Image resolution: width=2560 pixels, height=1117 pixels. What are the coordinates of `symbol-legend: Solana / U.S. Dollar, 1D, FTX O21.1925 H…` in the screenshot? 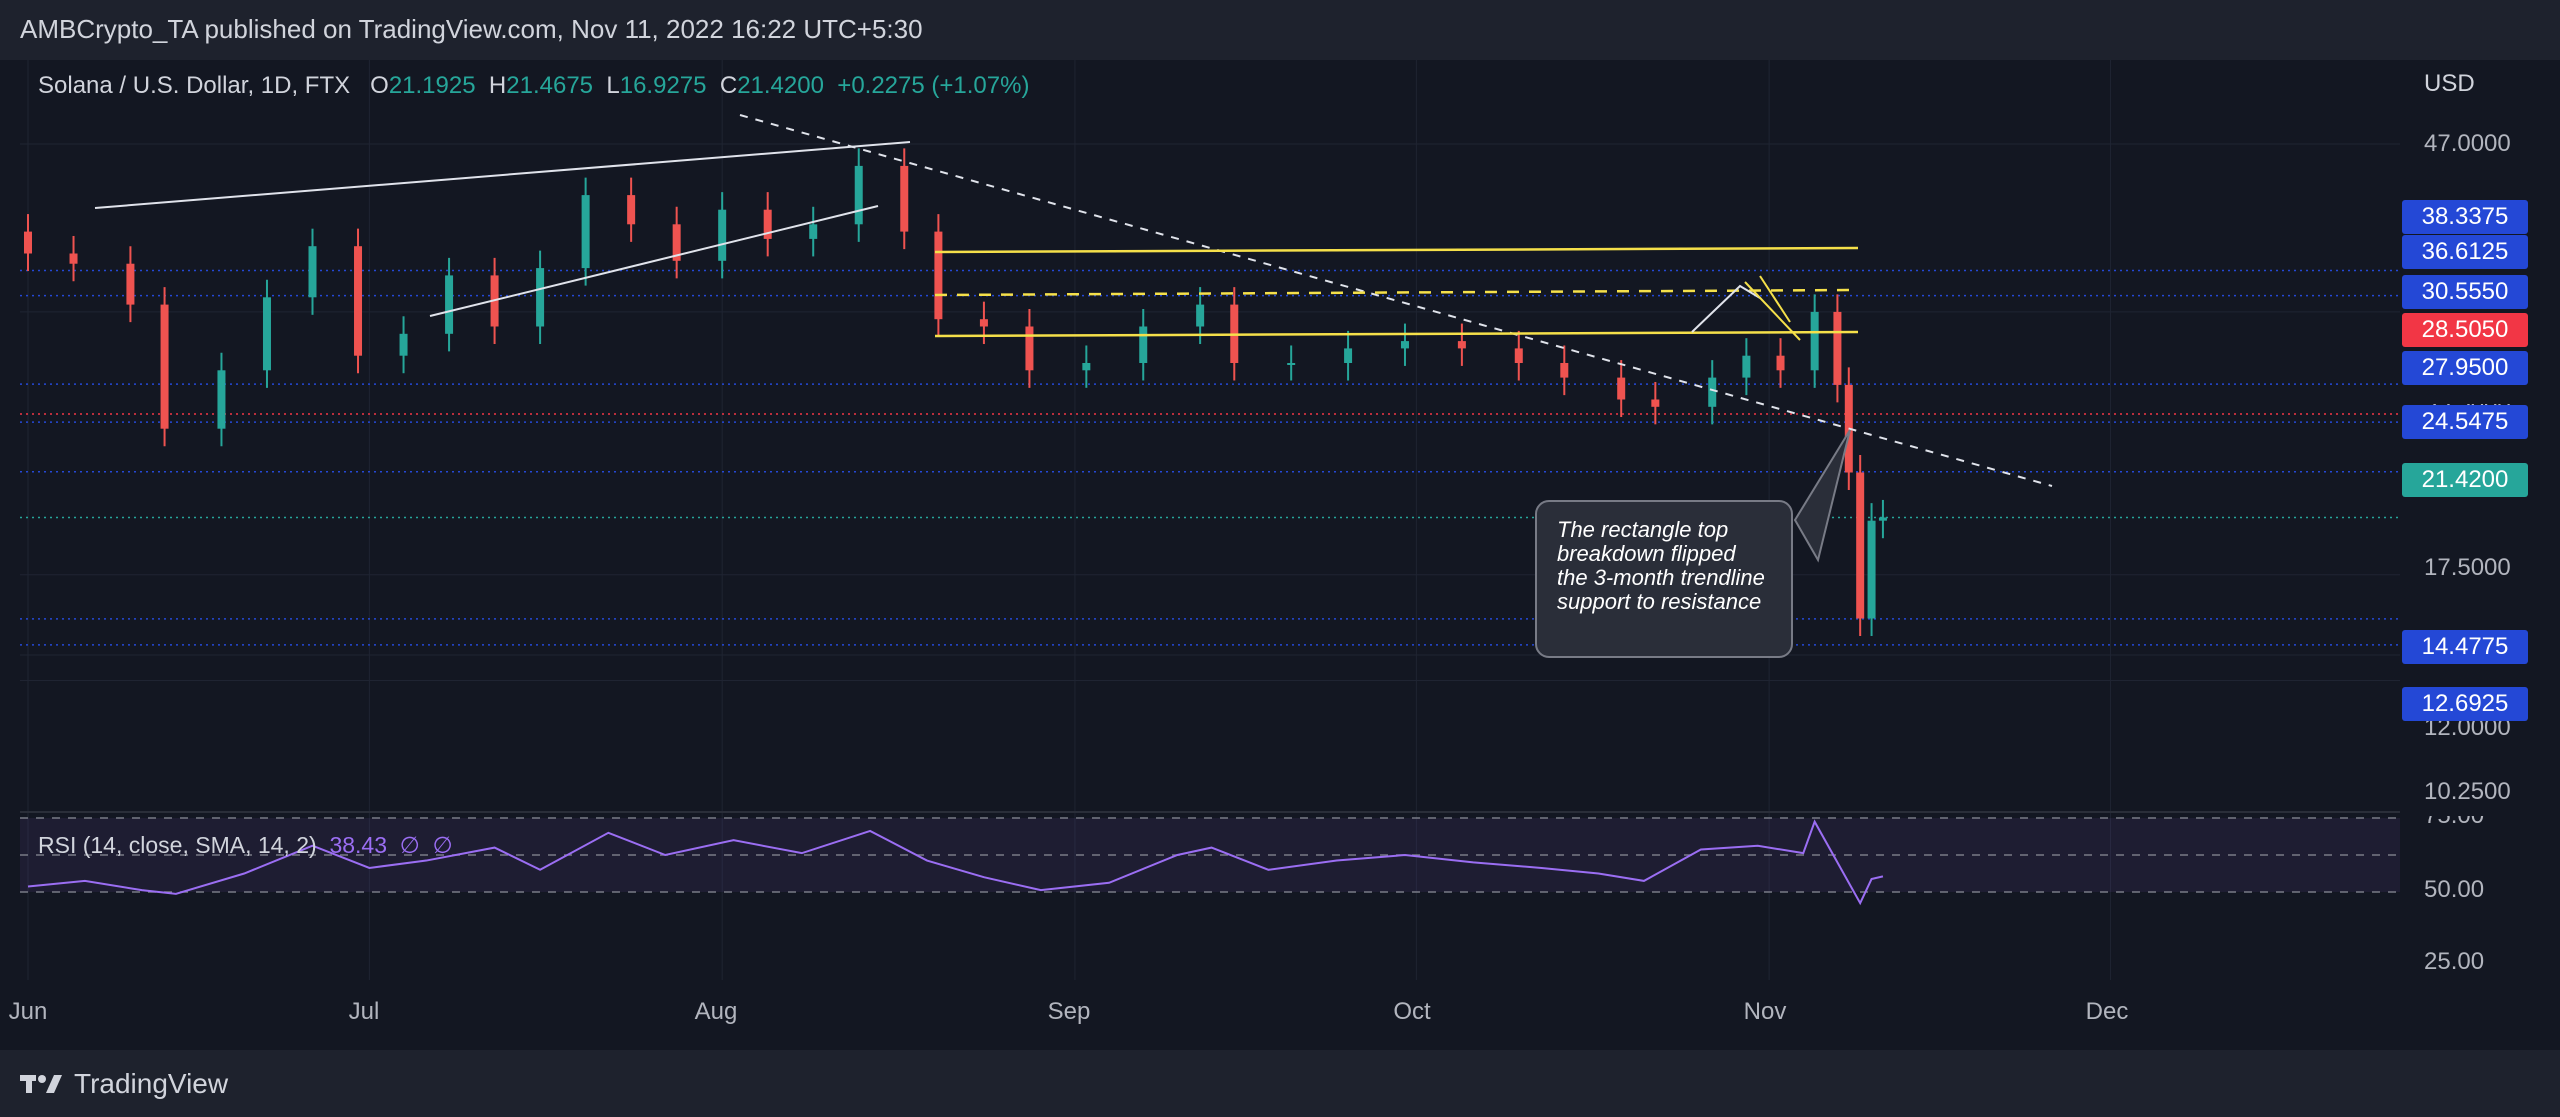 It's located at (533, 86).